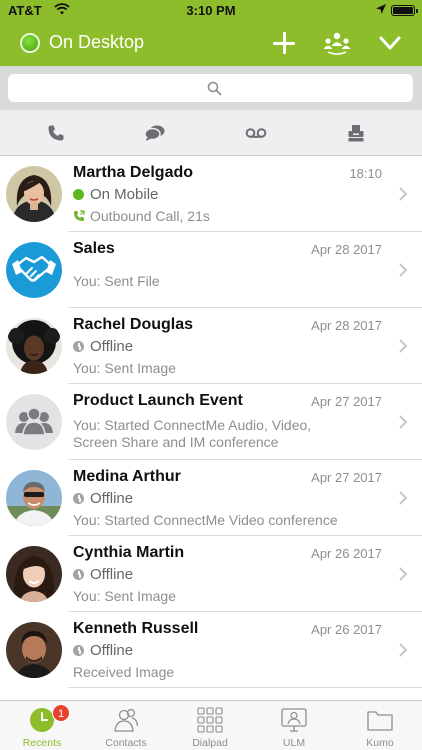 The width and height of the screenshot is (422, 750). I want to click on tab-kumo: Kumo, so click(380, 725).